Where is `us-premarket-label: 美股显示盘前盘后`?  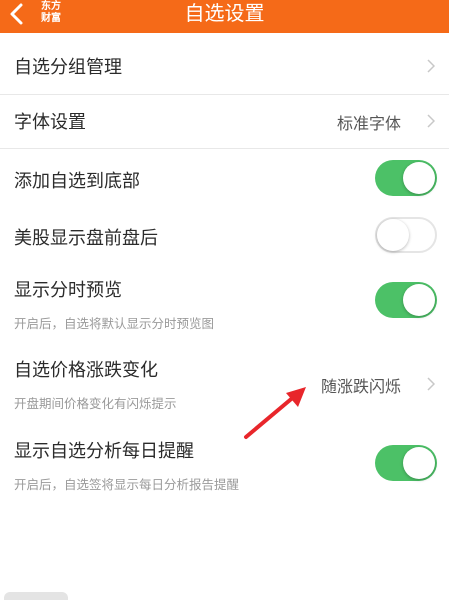
us-premarket-label: 美股显示盘前盘后 is located at coordinates (86, 238).